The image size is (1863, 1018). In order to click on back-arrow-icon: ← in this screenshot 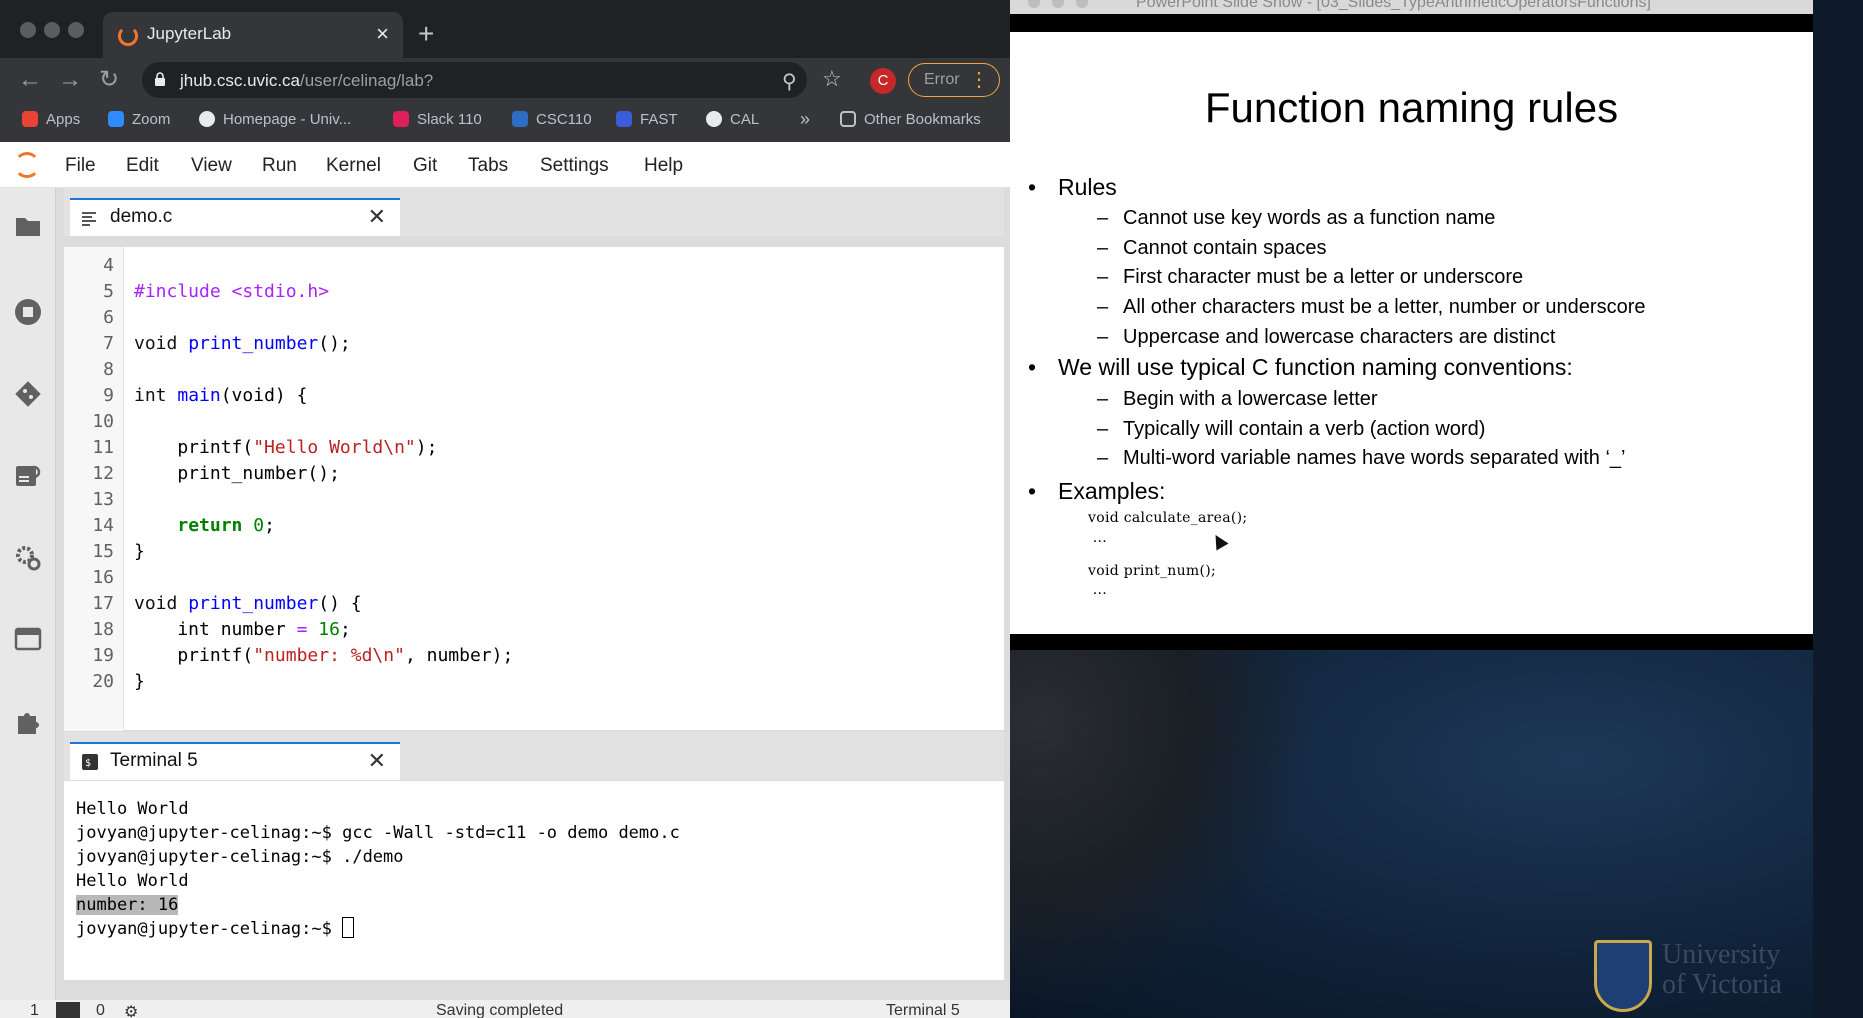, I will do `click(30, 80)`.